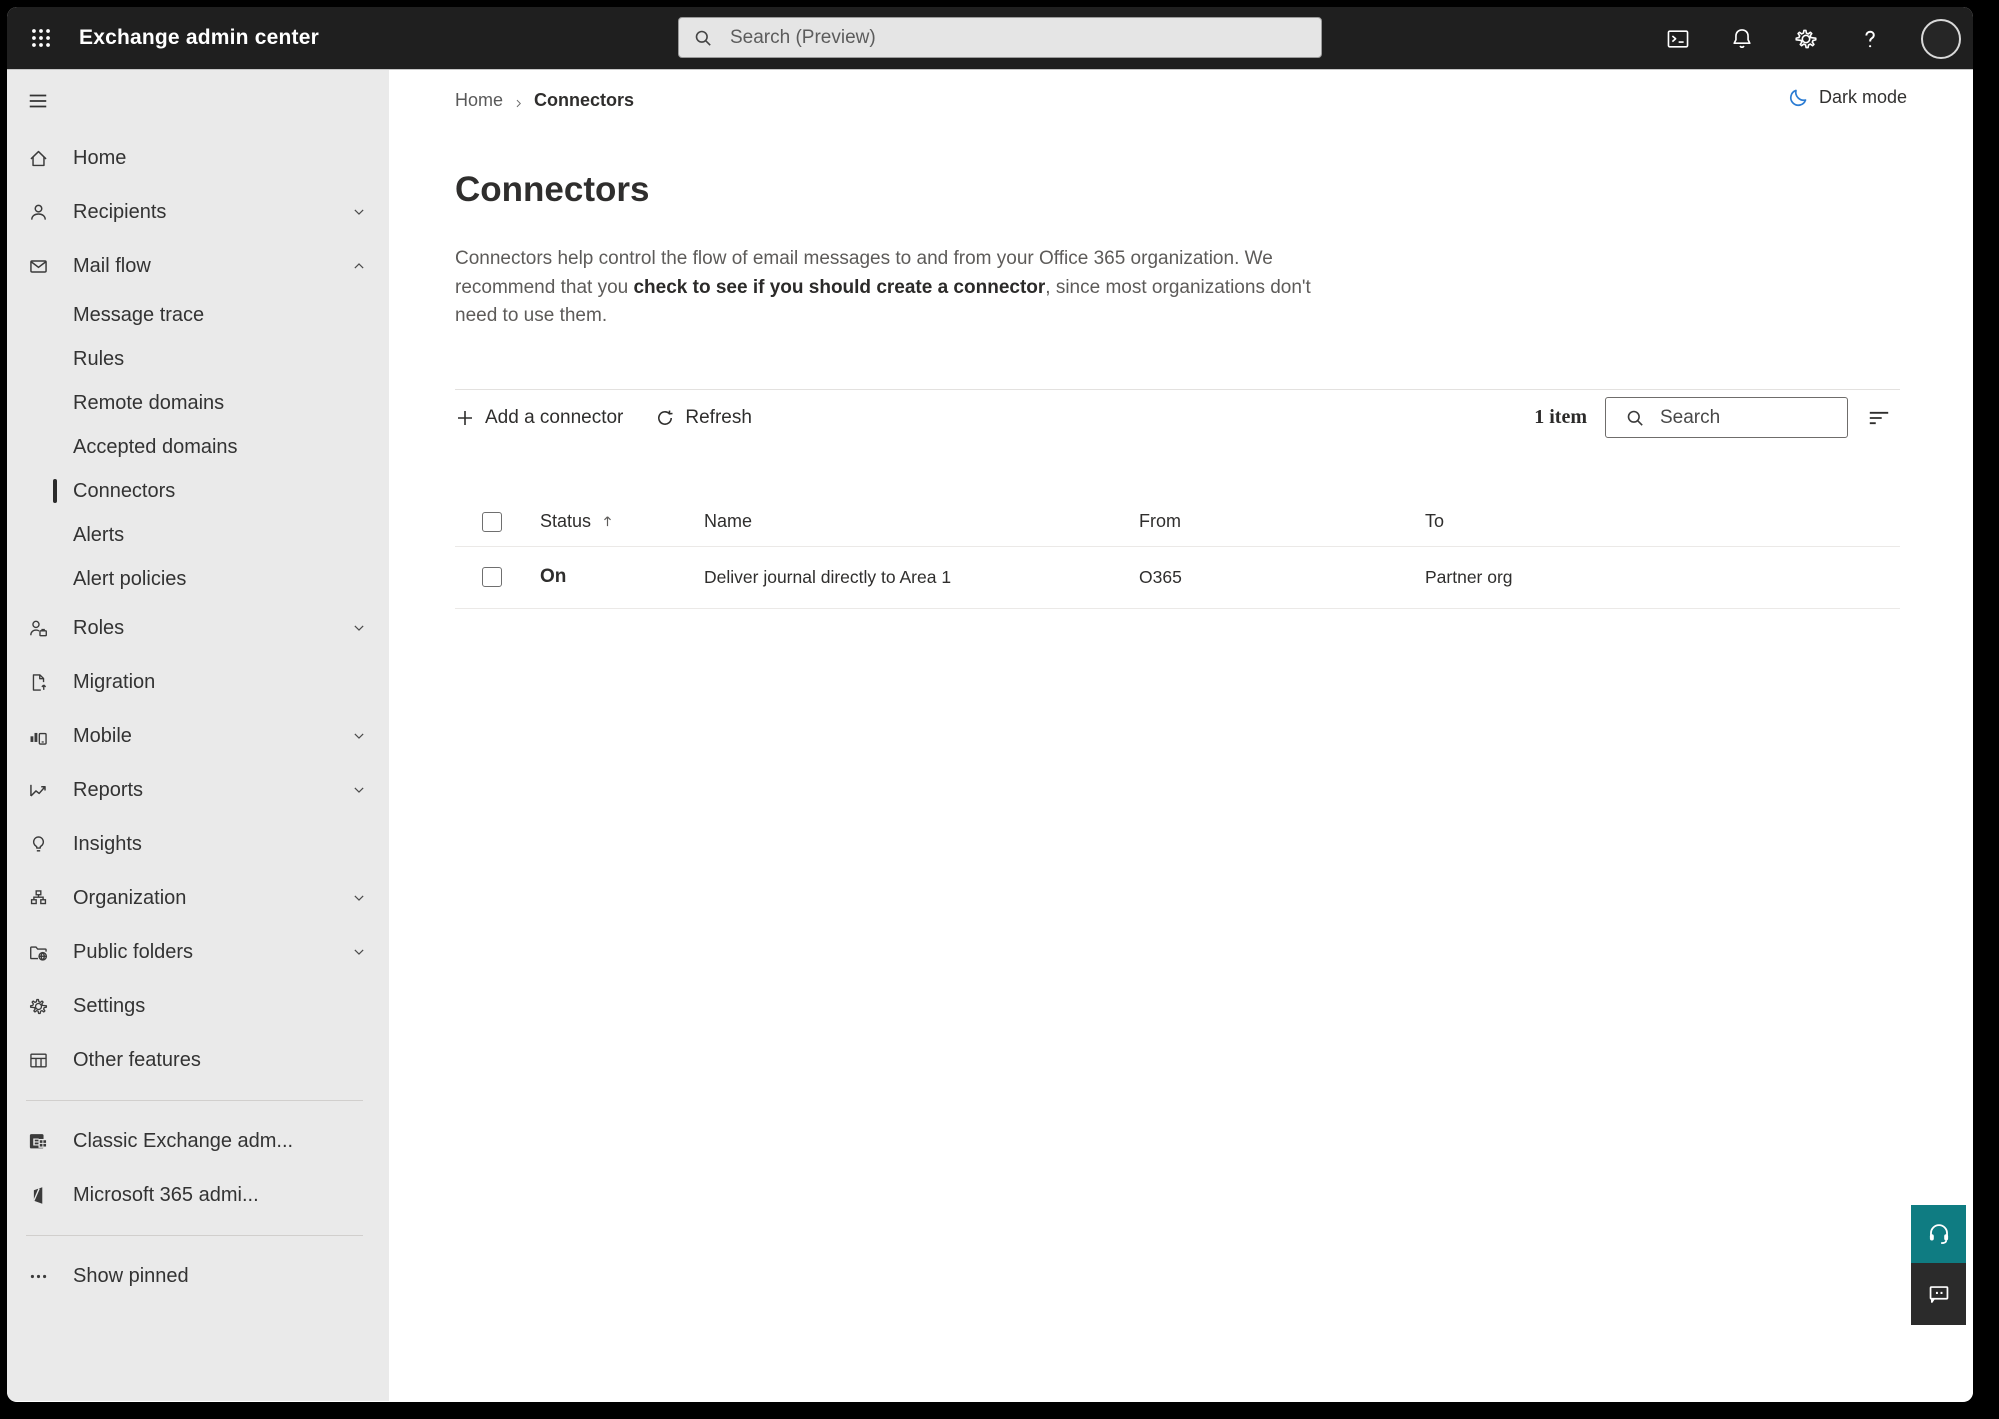 This screenshot has width=1999, height=1419. I want to click on sidebar-item-connectors: Connectors, so click(198, 491).